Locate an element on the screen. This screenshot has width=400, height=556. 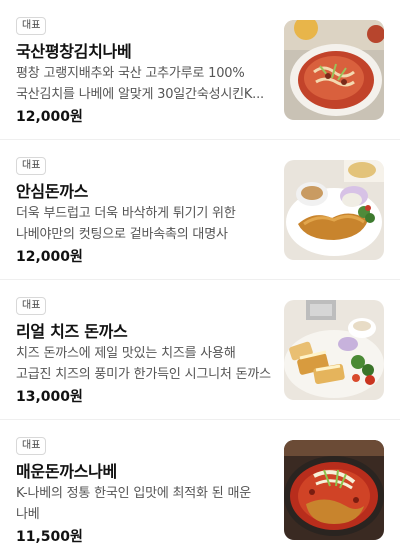
menu-item-name: 안심돈까스 is located at coordinates (52, 191).